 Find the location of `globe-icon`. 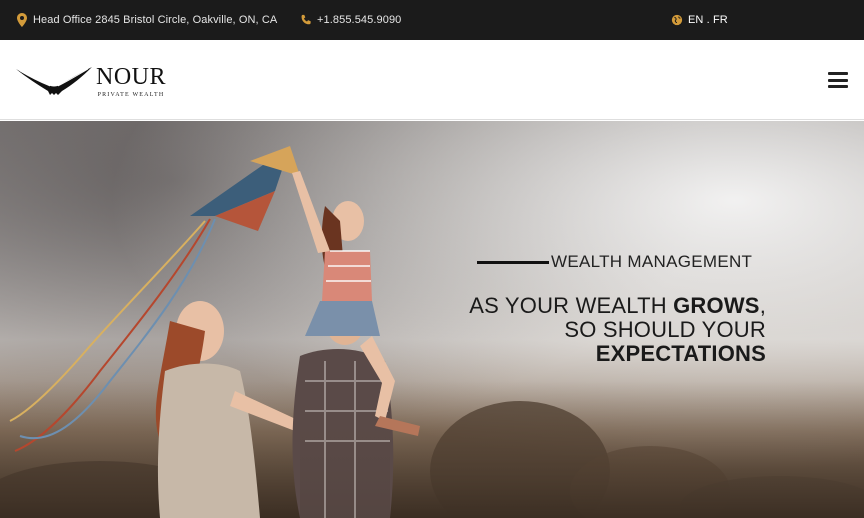

globe-icon is located at coordinates (677, 20).